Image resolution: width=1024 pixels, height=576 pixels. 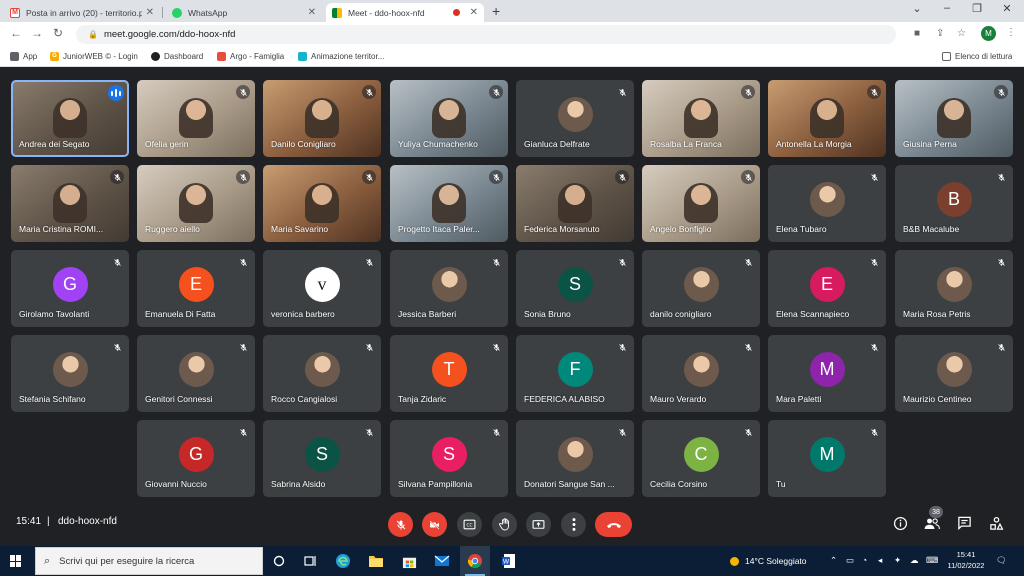 What do you see at coordinates (196, 118) in the screenshot?
I see `participant-tile: Ofelia gerin` at bounding box center [196, 118].